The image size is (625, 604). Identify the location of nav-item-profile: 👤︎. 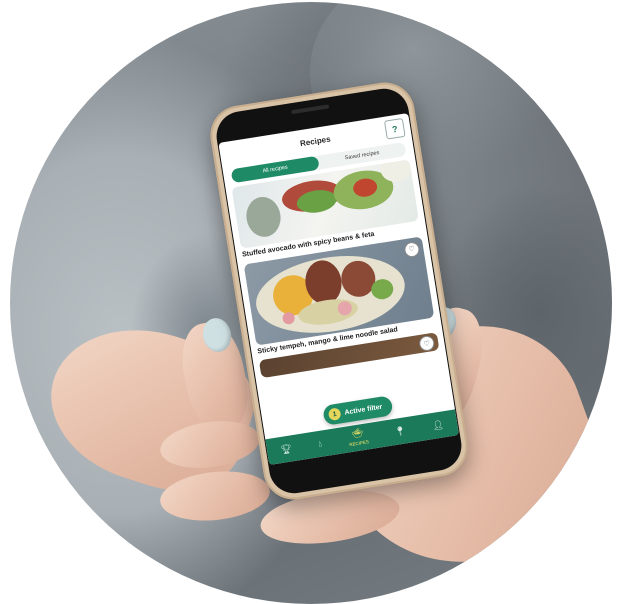
(438, 424).